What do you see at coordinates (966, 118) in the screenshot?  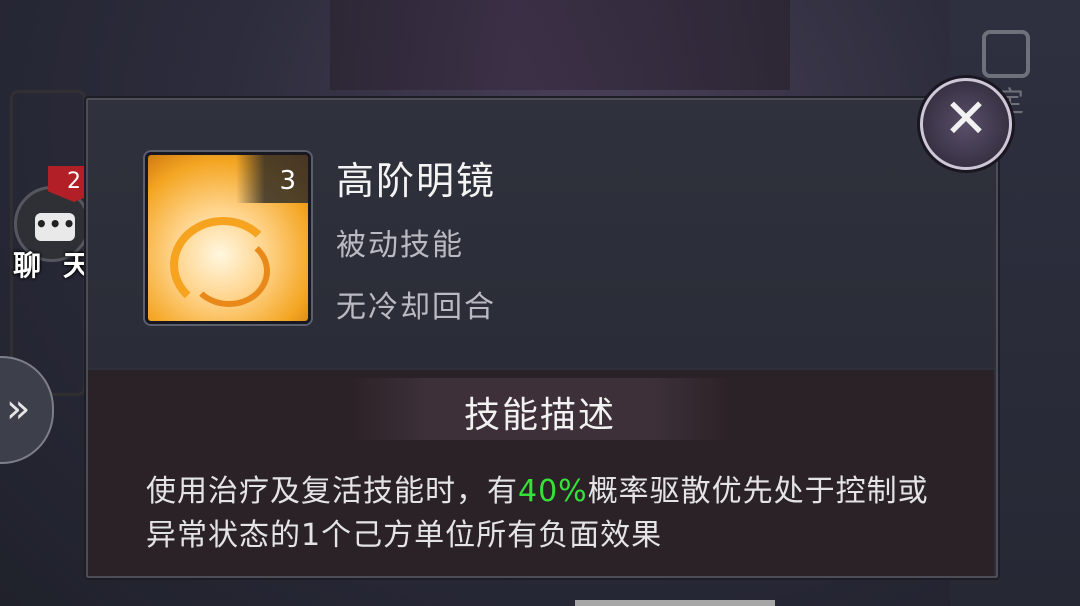 I see `close-x-icon: ✕` at bounding box center [966, 118].